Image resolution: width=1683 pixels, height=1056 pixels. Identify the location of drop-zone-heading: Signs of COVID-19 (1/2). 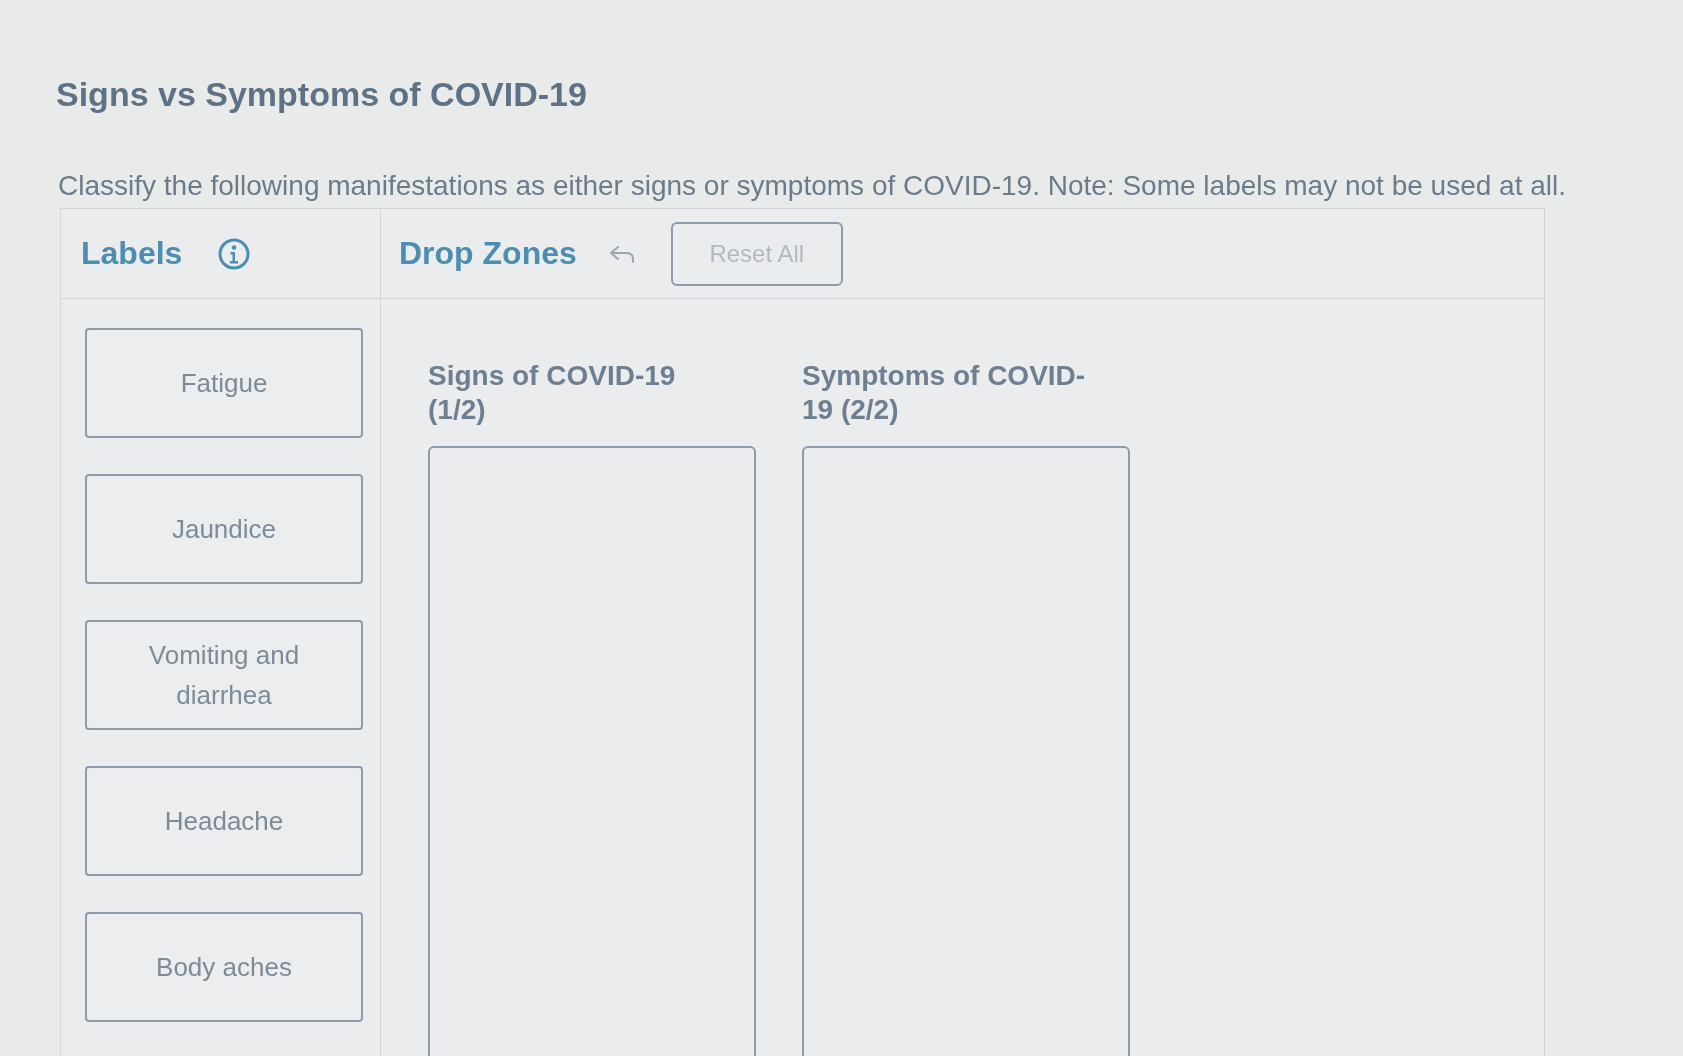
(552, 393).